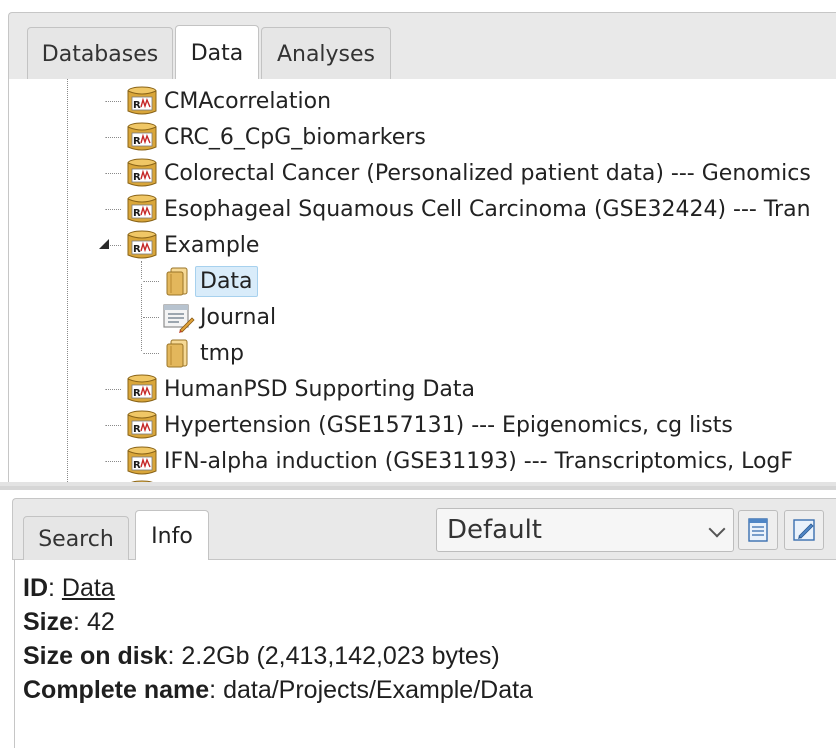  What do you see at coordinates (88, 588) in the screenshot?
I see `info-id-link: Data` at bounding box center [88, 588].